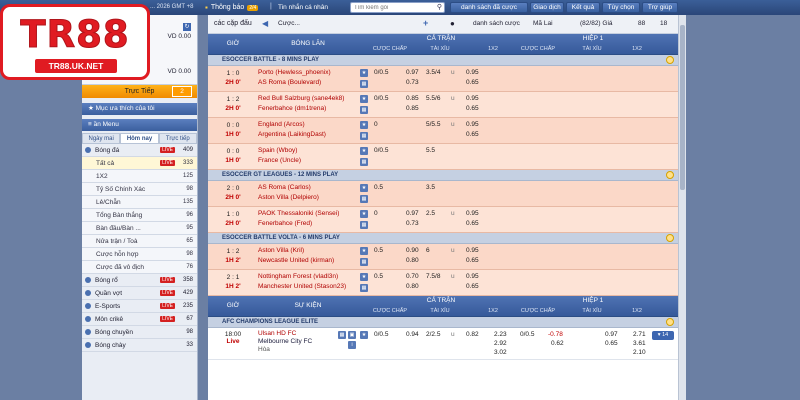 Image resolution: width=800 pixels, height=400 pixels. Describe the element at coordinates (139, 125) in the screenshot. I see `menu-header: ≡ ần Menu` at that location.